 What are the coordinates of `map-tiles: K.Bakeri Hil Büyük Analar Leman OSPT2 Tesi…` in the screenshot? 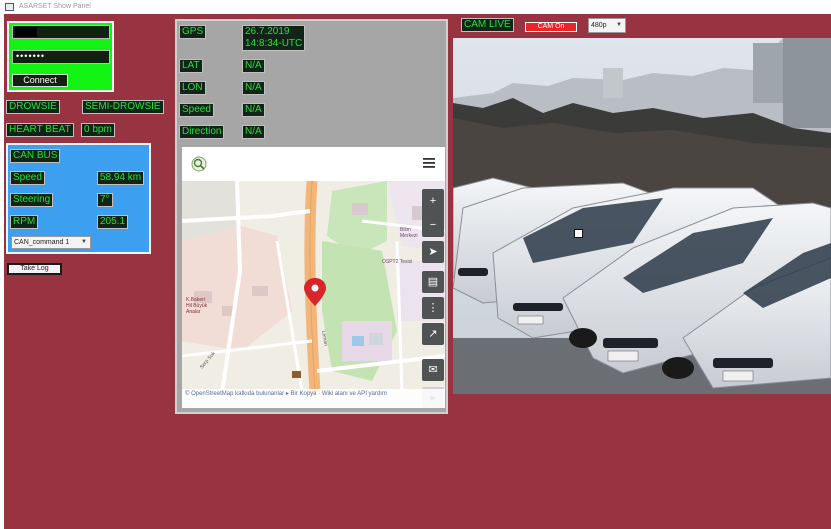 It's located at (313, 287).